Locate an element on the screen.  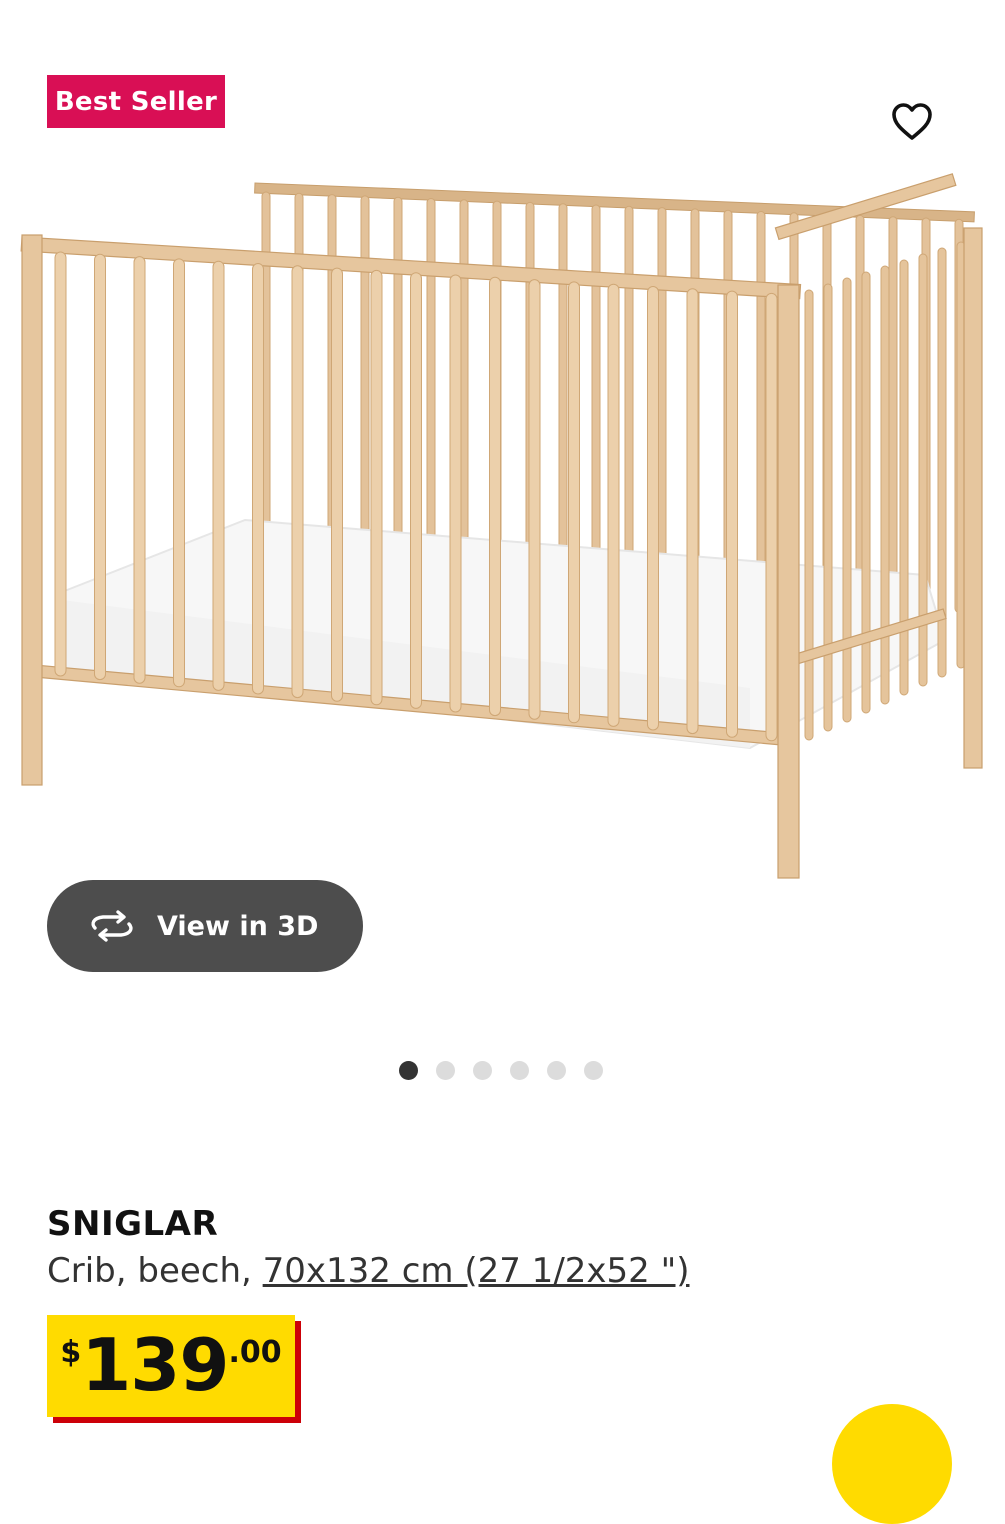
rotate-3d-icon is located at coordinates (112, 926).